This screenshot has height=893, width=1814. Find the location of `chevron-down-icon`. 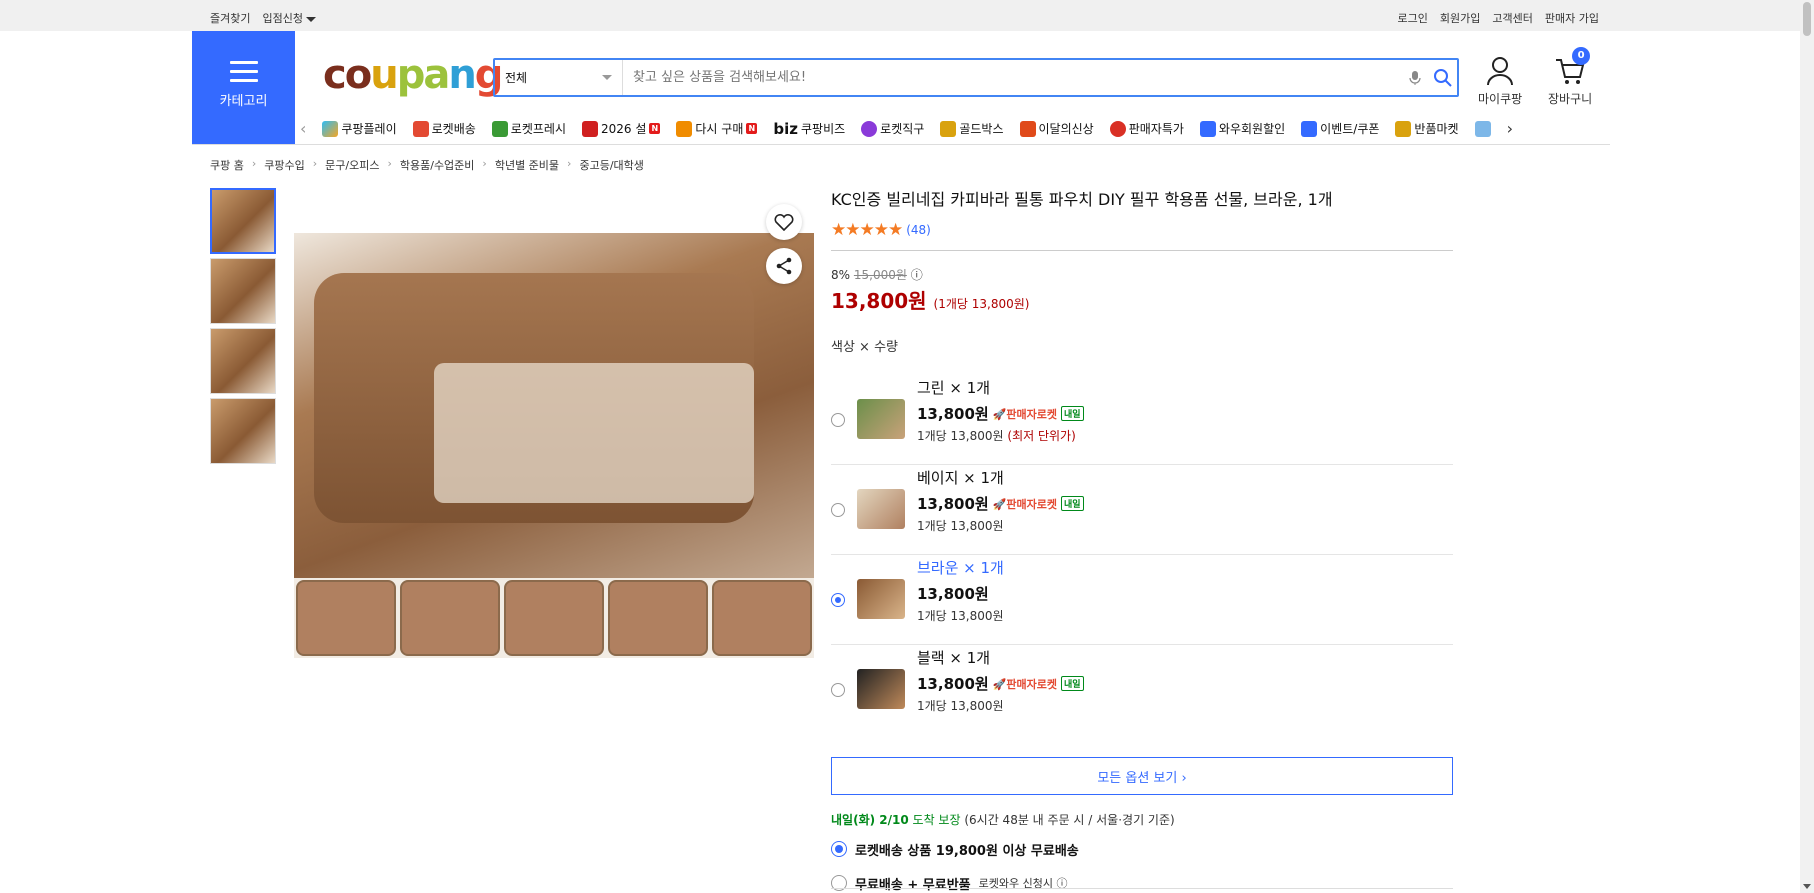

chevron-down-icon is located at coordinates (607, 77).